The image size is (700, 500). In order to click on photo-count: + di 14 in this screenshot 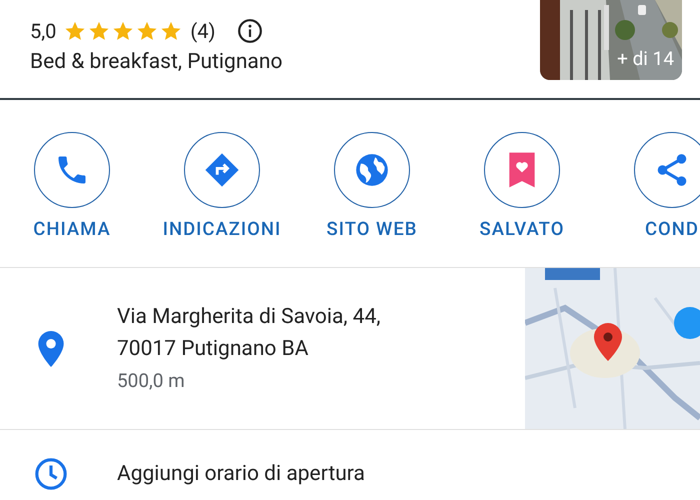, I will do `click(645, 58)`.